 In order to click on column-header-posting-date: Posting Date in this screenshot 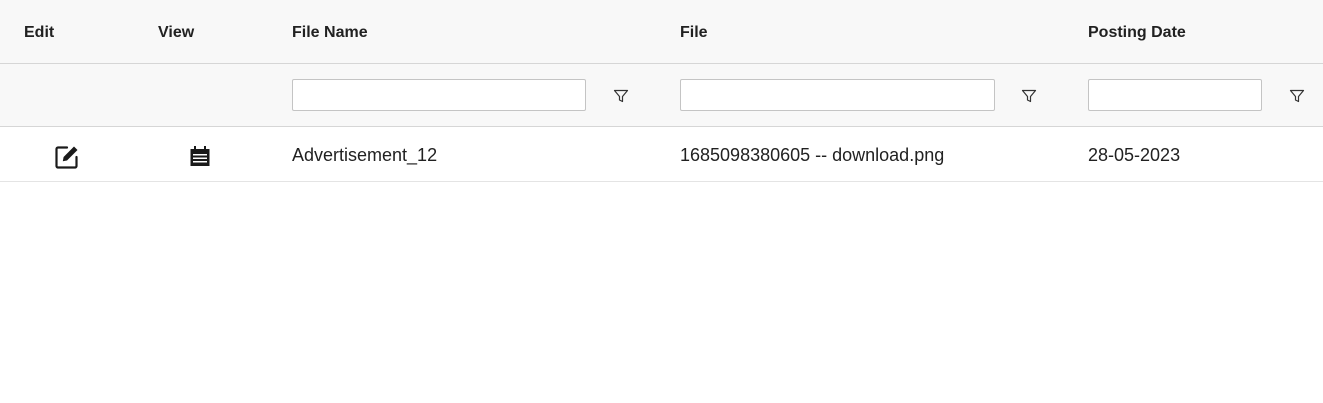, I will do `click(1137, 32)`.